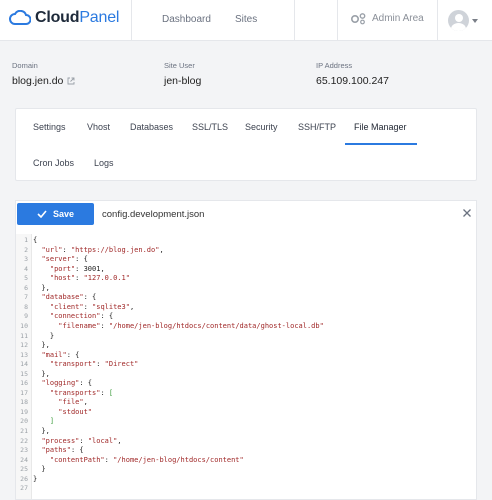 The height and width of the screenshot is (500, 492). What do you see at coordinates (458, 20) in the screenshot?
I see `avatar` at bounding box center [458, 20].